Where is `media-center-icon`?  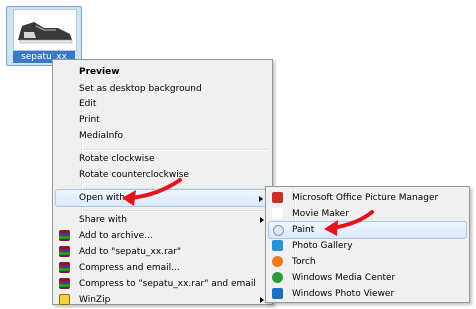
media-center-icon is located at coordinates (277, 277).